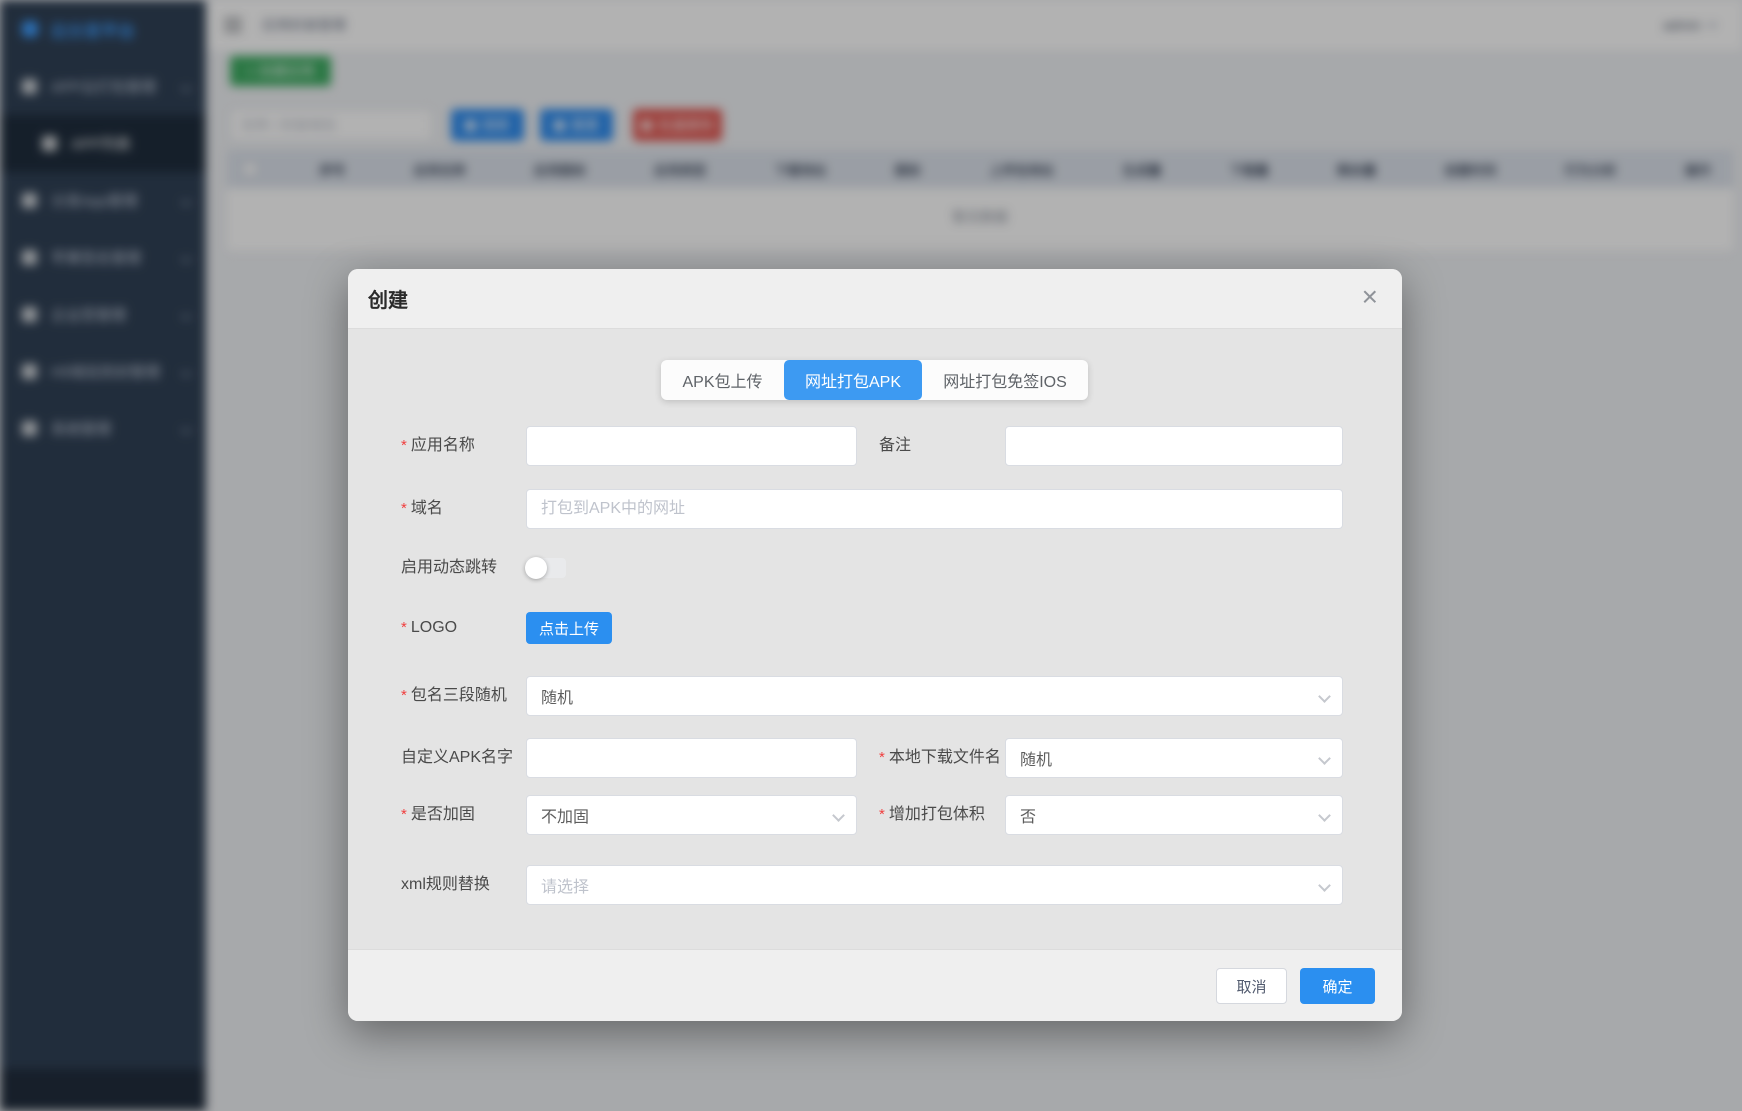 The image size is (1742, 1111). I want to click on harden-label: * 是否加固, so click(438, 814).